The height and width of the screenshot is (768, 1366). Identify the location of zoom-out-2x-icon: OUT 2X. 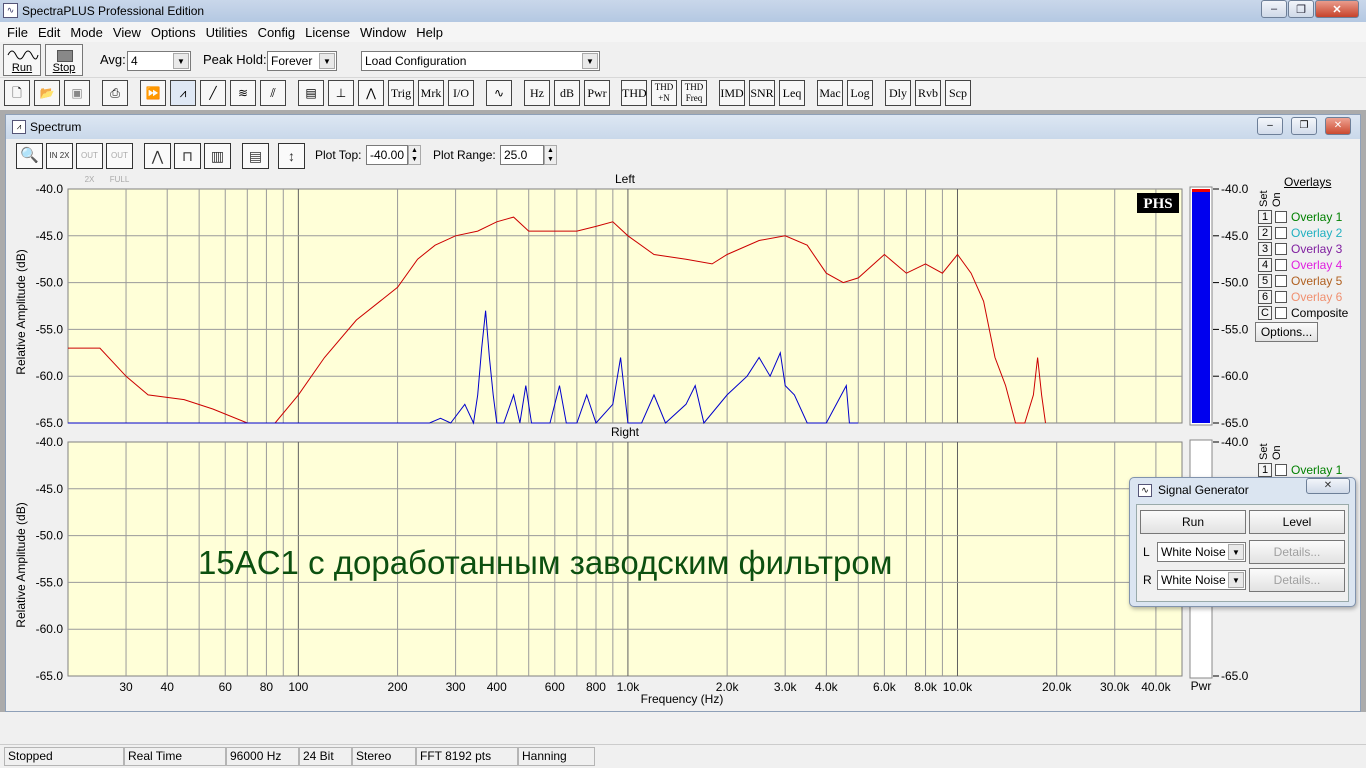
(89, 167).